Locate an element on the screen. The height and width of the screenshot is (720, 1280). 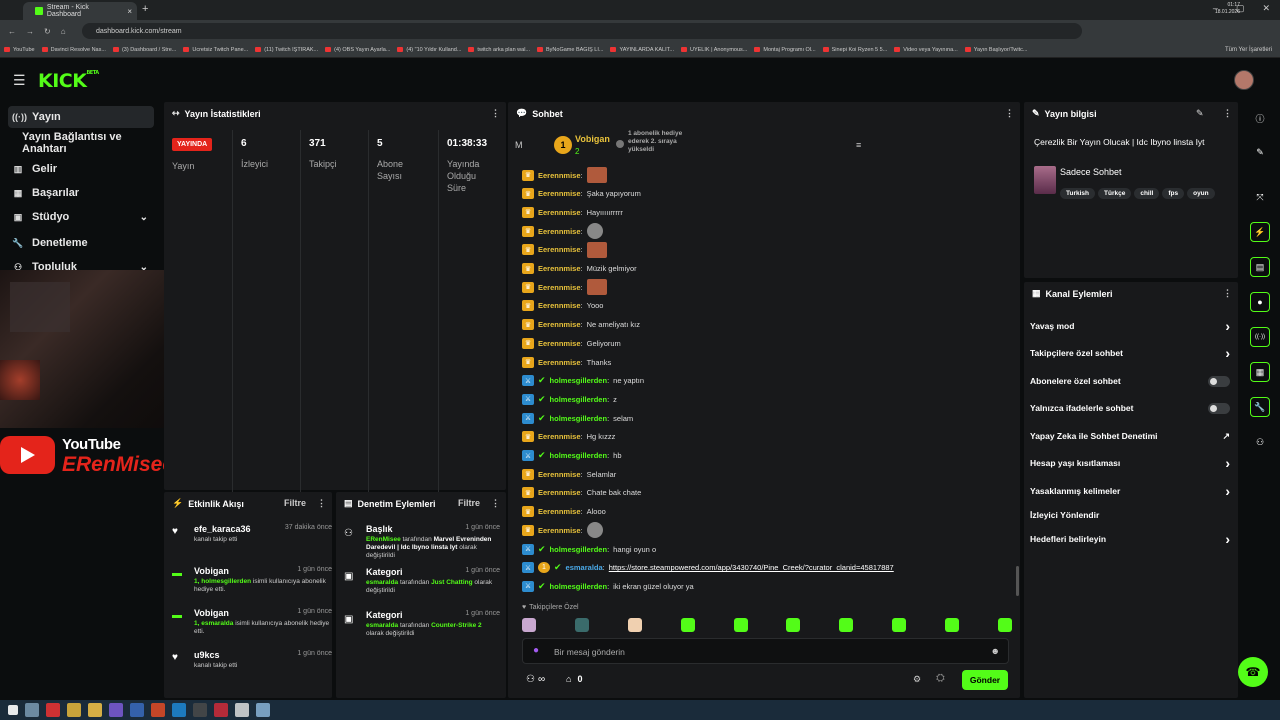
channel-action-5: Hesap yaşı kısıtlaması › is located at coordinates (1130, 463).